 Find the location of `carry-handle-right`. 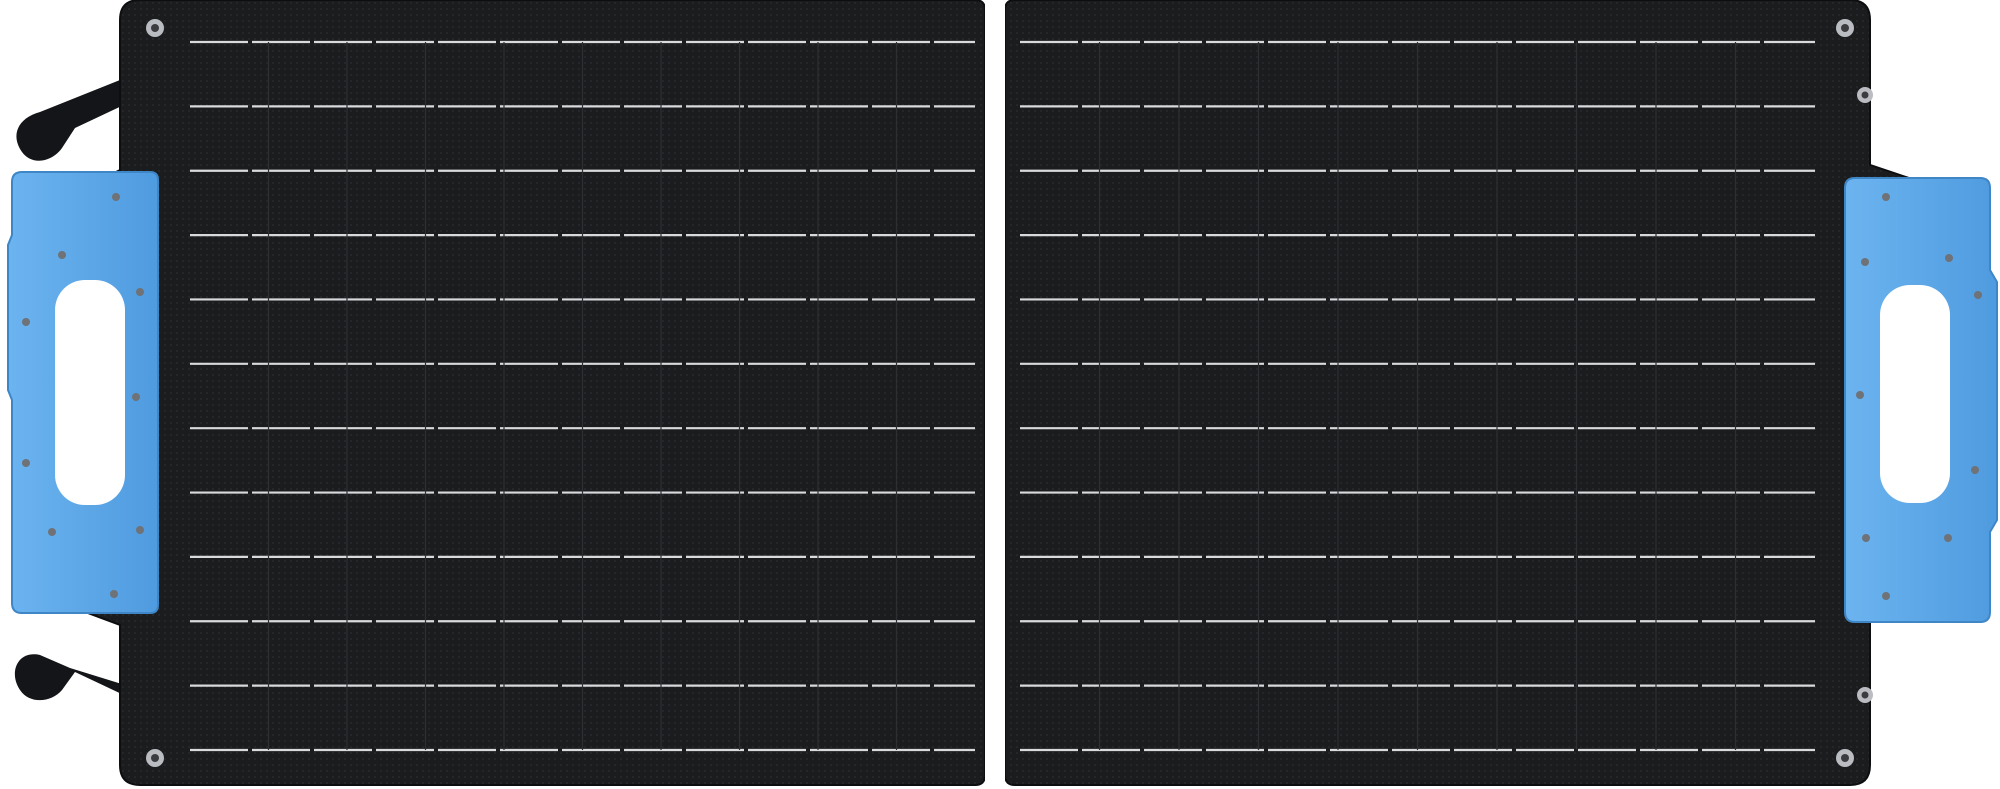

carry-handle-right is located at coordinates (1921, 400).